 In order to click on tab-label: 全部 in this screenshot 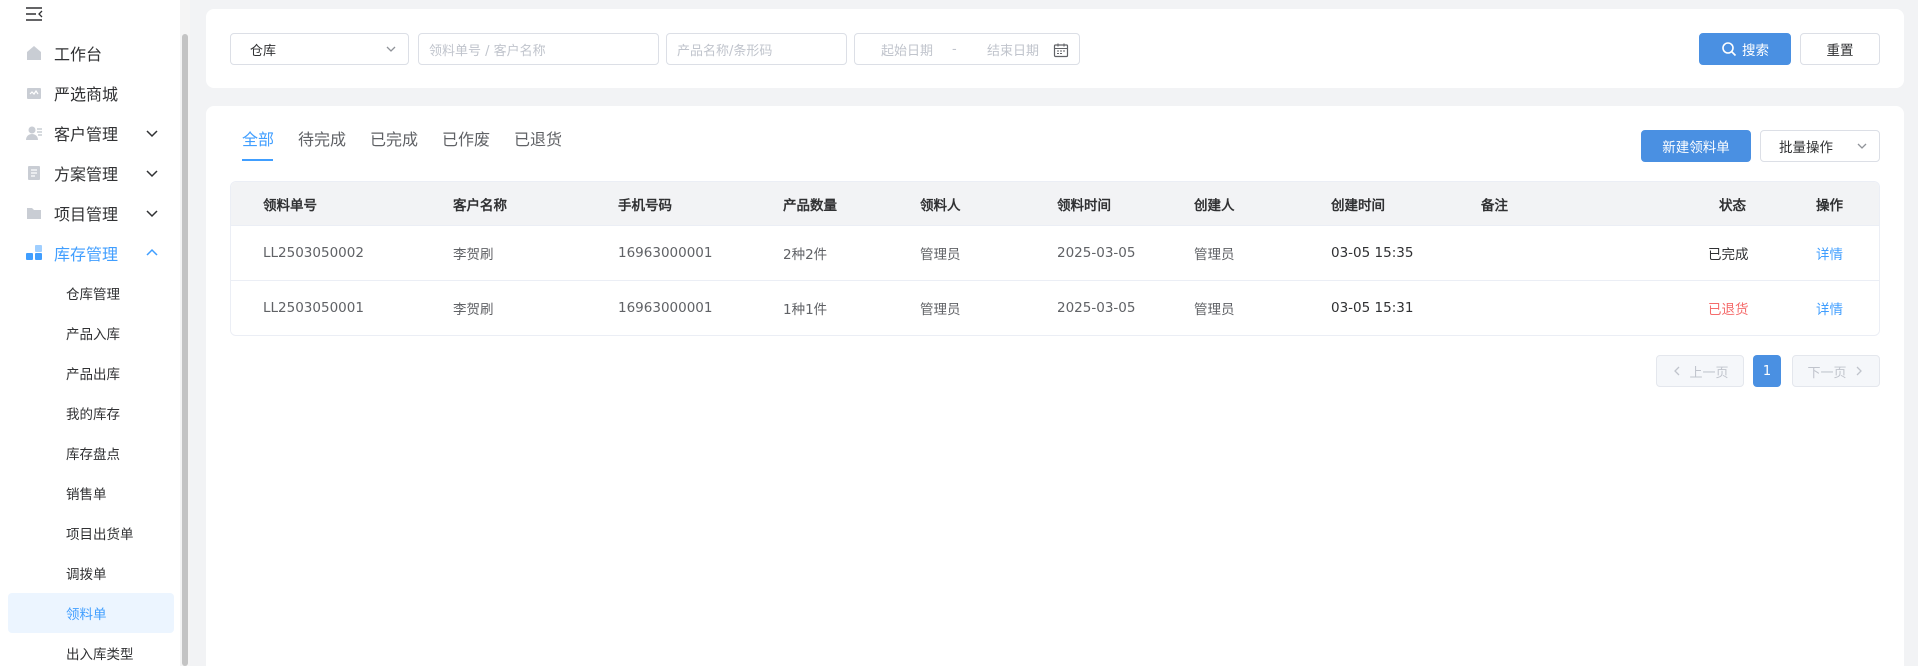, I will do `click(258, 139)`.